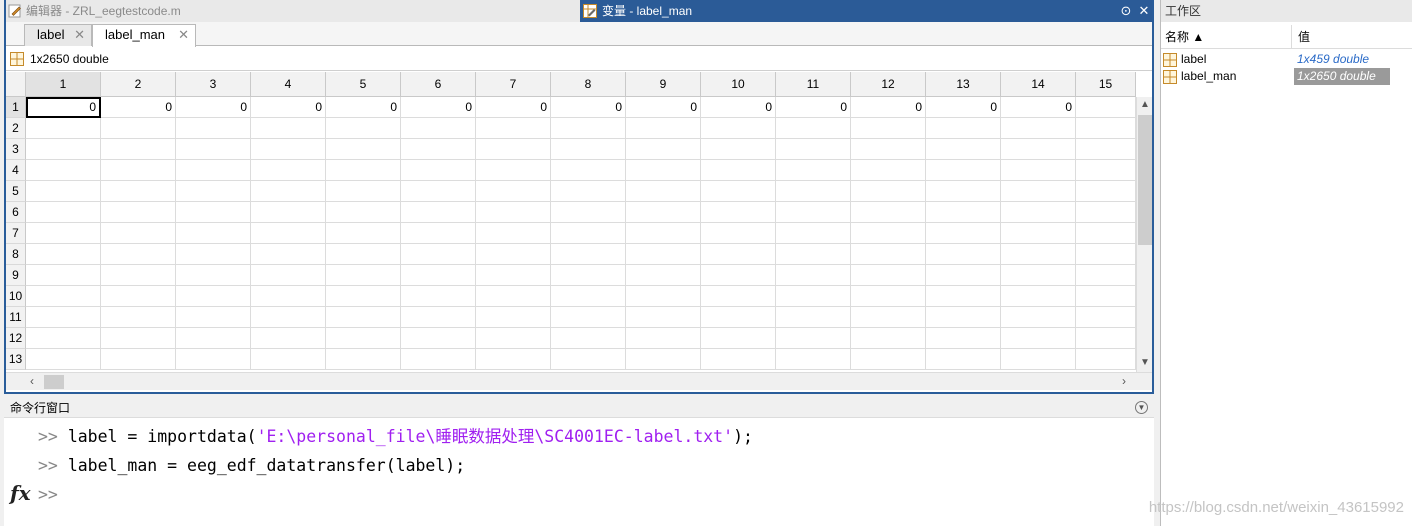 This screenshot has width=1412, height=526. Describe the element at coordinates (63, 84) in the screenshot. I see `column-header: 1` at that location.